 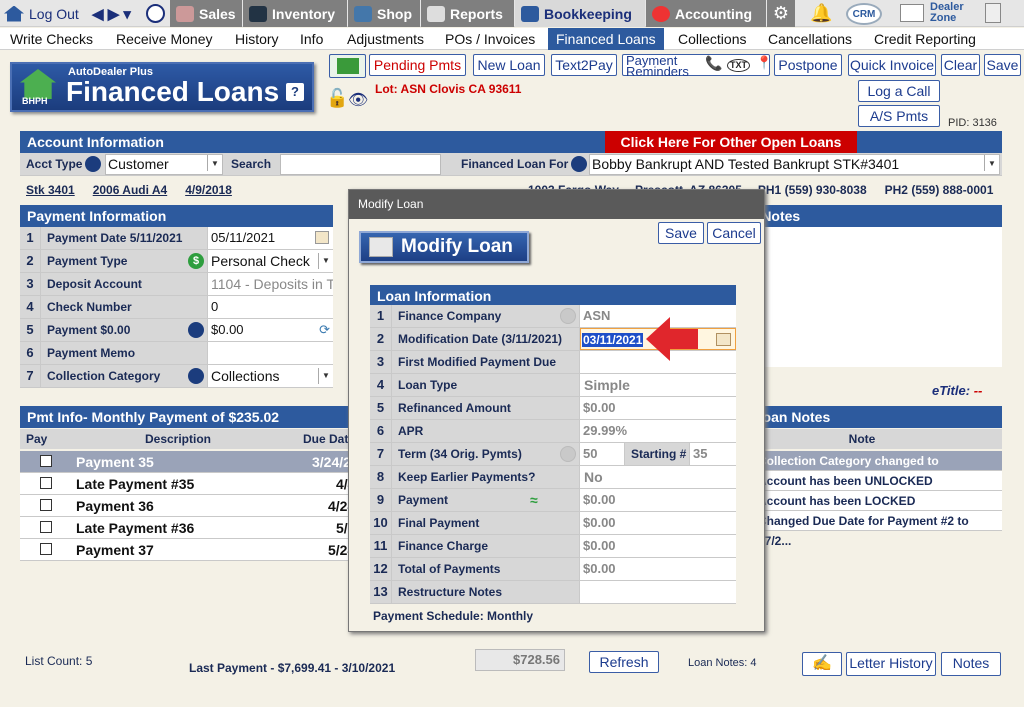 I want to click on finance-charge-value: $0.00, so click(x=658, y=546).